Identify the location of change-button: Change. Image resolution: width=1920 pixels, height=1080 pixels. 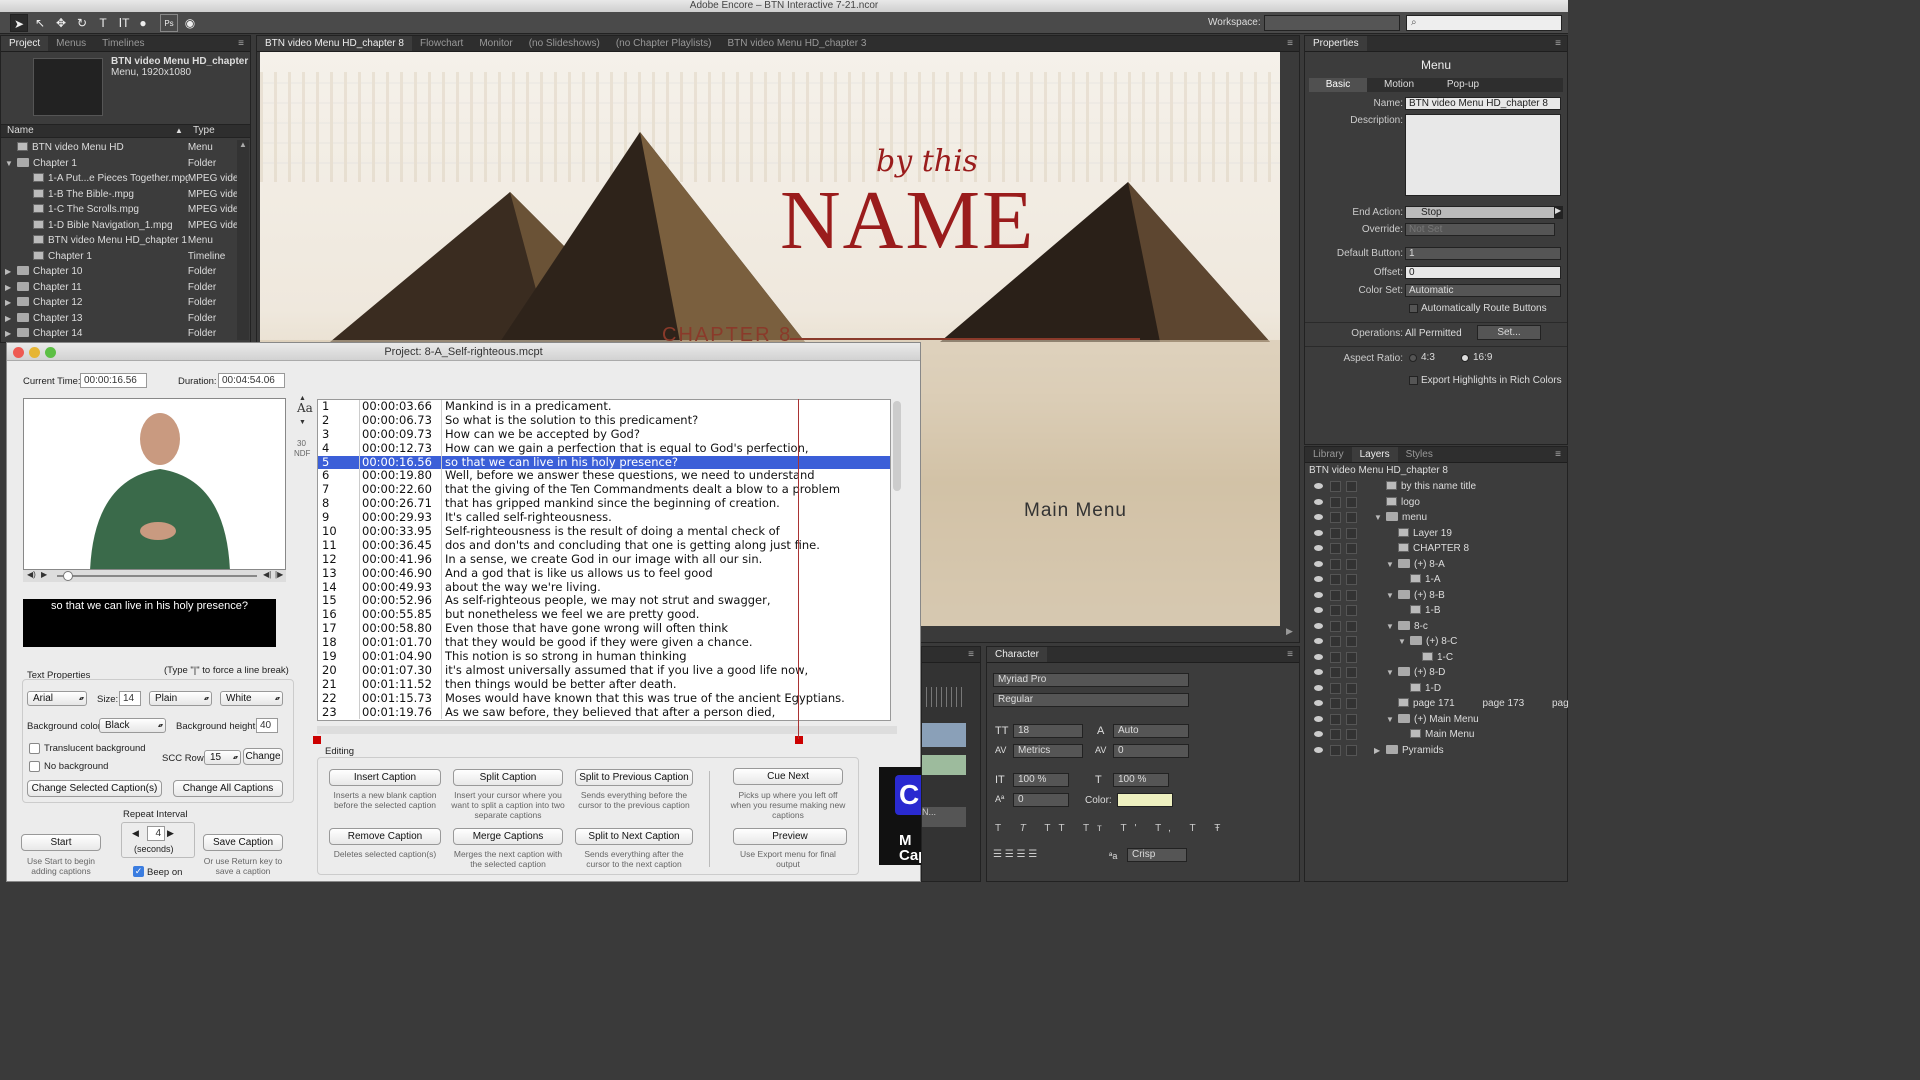
(263, 756).